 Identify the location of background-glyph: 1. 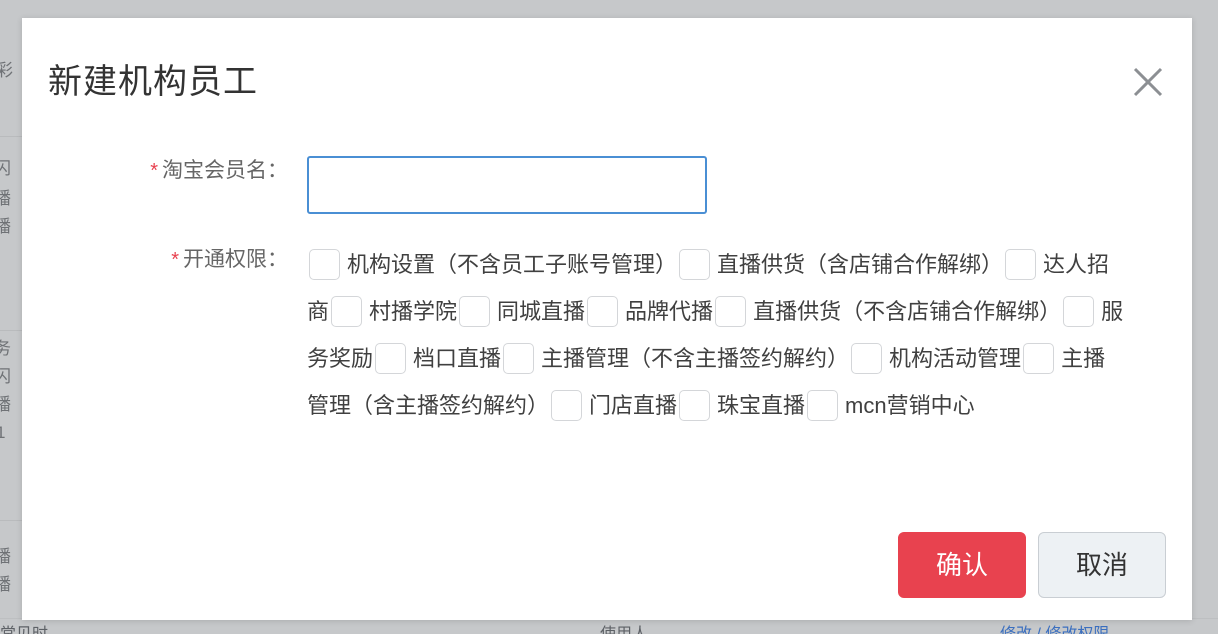
(3, 432).